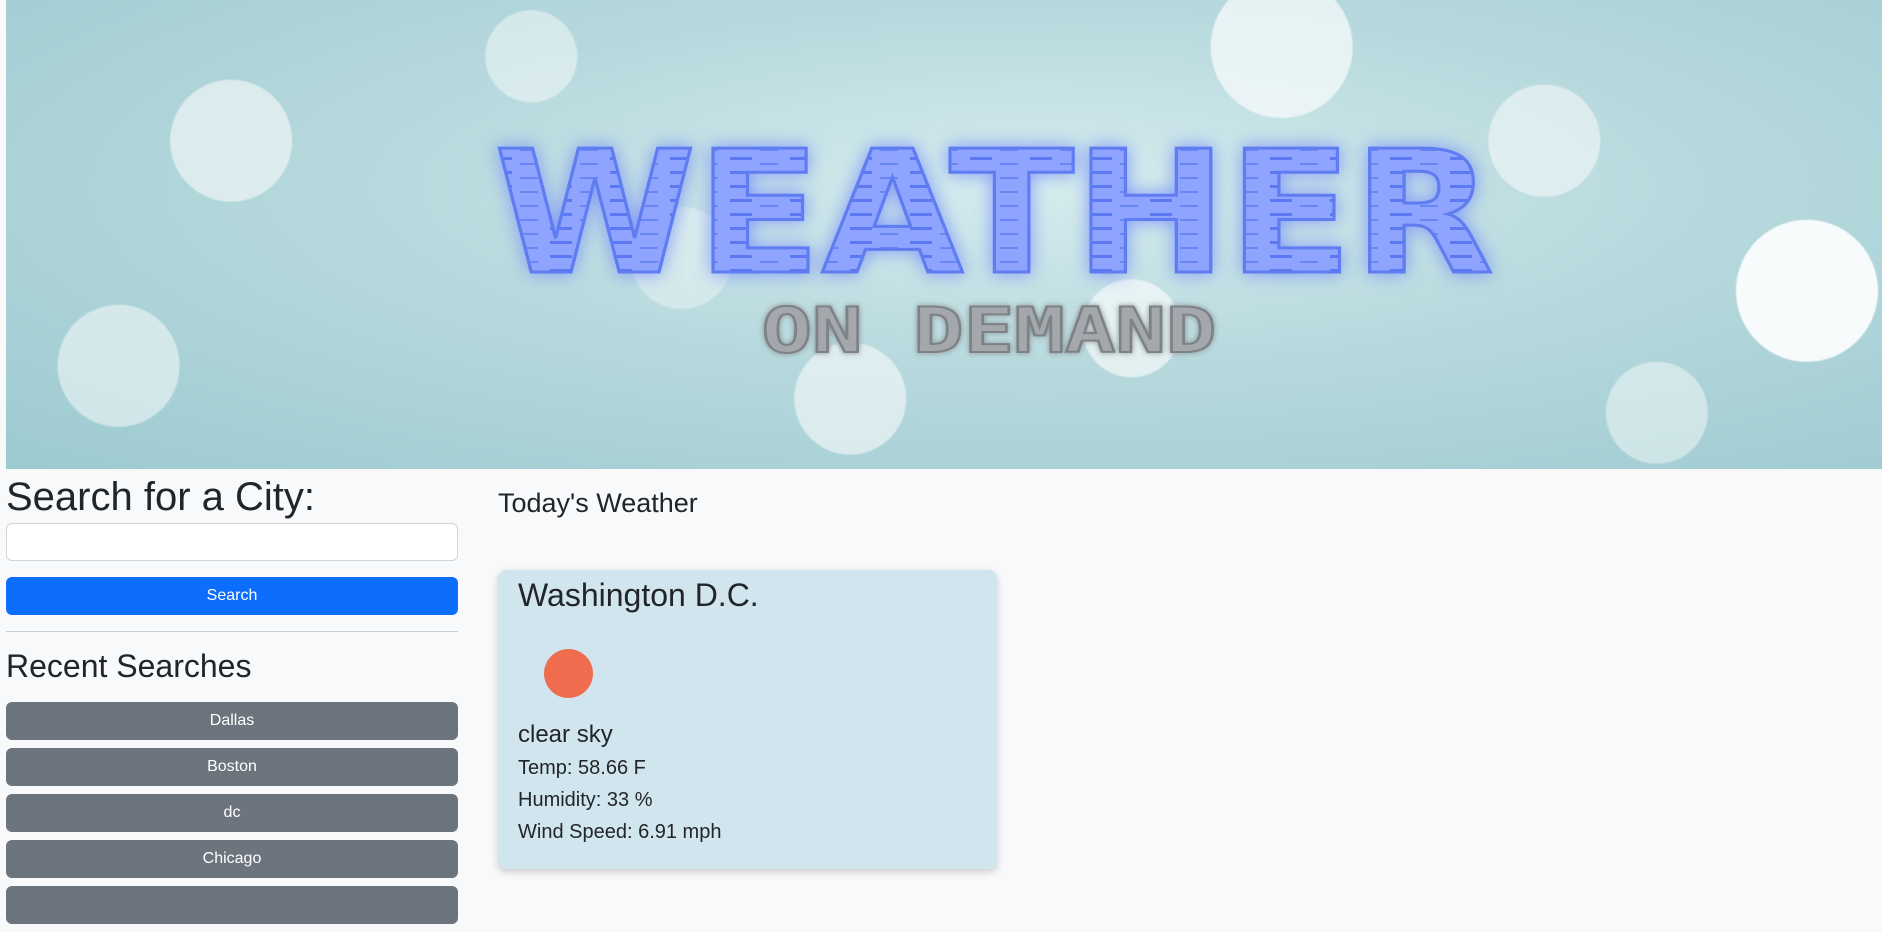  Describe the element at coordinates (638, 595) in the screenshot. I see `city-name: Washington D.C.` at that location.